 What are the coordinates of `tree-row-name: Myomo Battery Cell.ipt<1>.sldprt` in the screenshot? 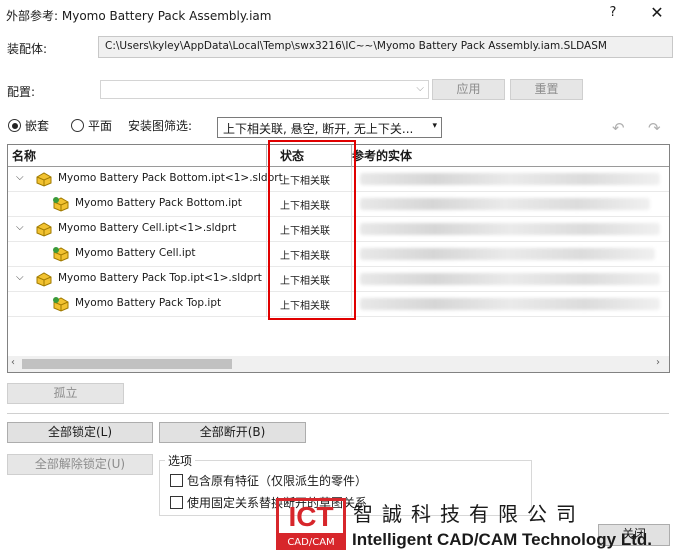 It's located at (147, 228).